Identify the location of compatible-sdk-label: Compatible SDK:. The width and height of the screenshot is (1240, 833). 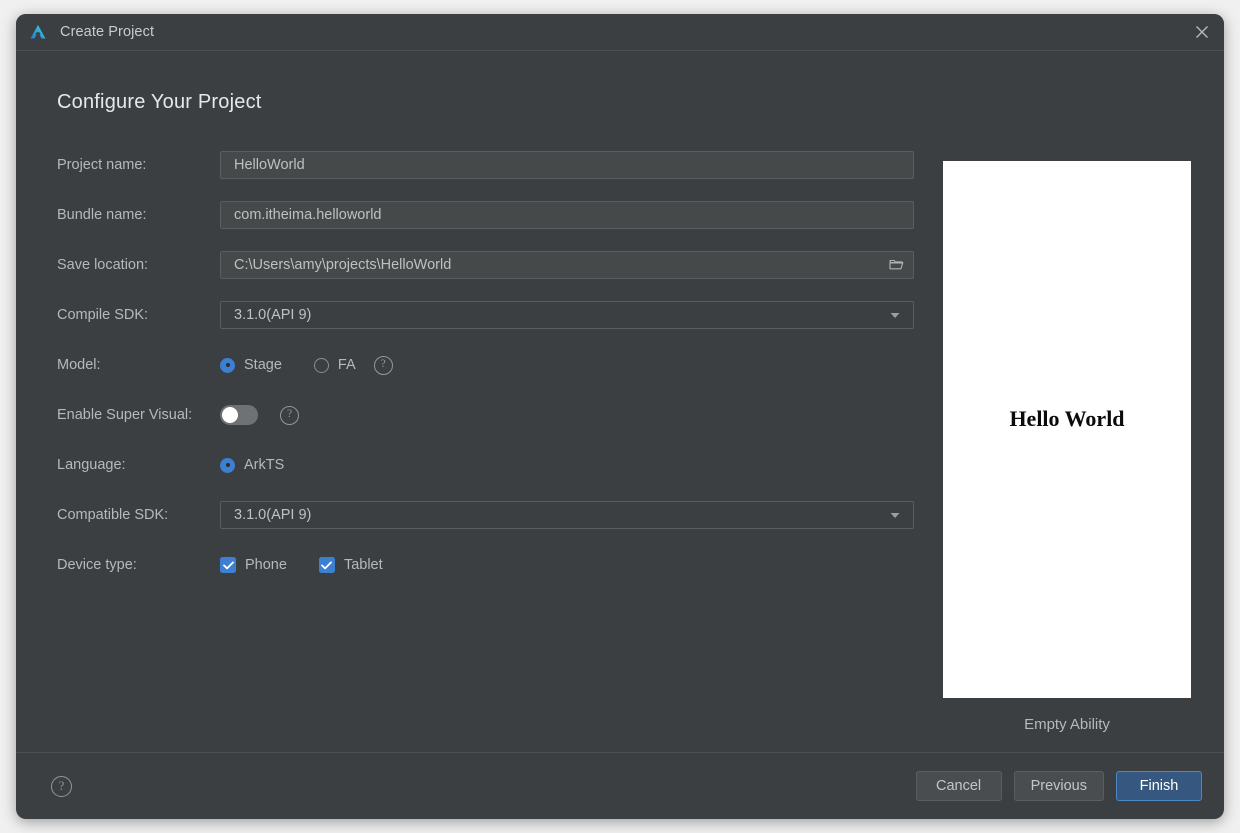
(113, 515).